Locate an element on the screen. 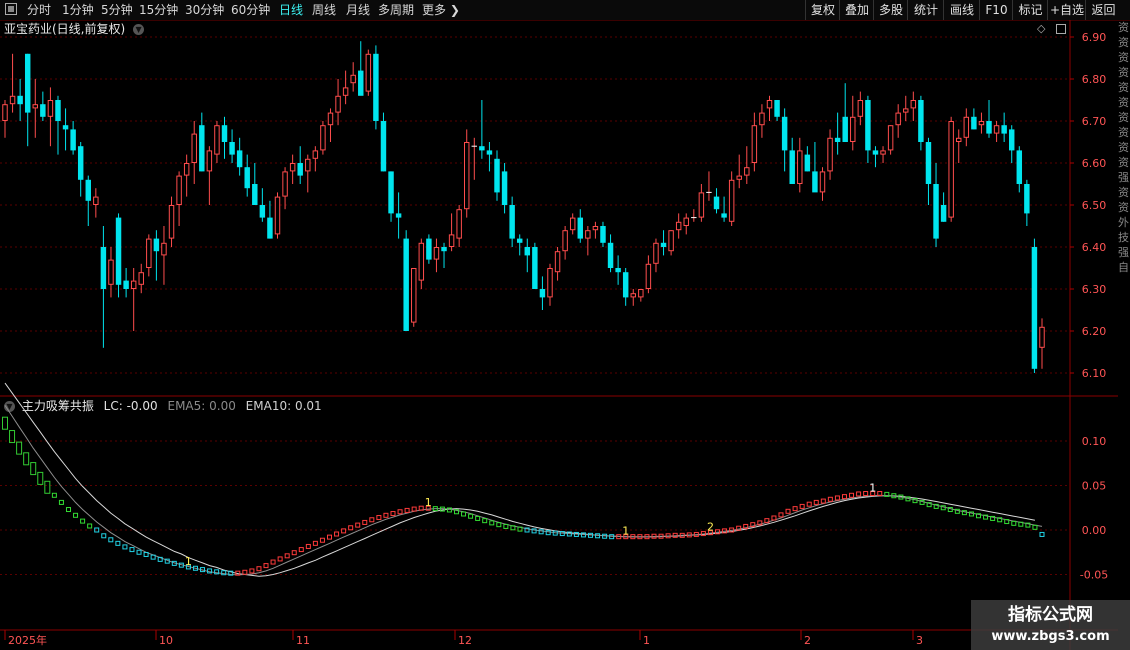  period-tab: 月线 is located at coordinates (358, 10).